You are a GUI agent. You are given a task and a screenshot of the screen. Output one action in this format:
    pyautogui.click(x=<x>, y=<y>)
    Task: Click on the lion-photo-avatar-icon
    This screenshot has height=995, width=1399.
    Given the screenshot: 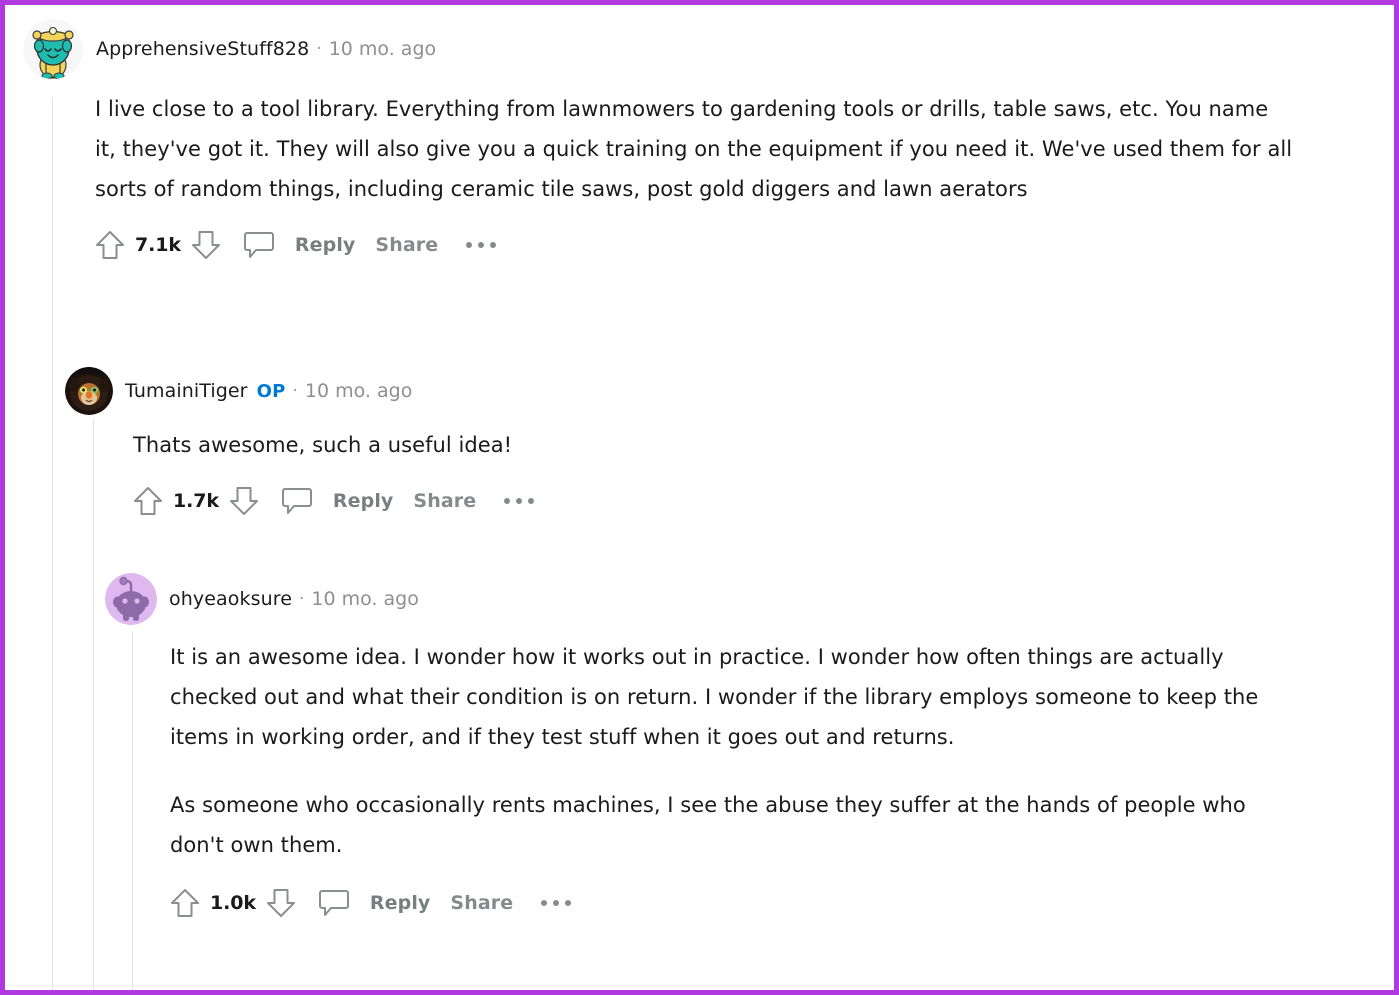 What is the action you would take?
    pyautogui.click(x=89, y=391)
    